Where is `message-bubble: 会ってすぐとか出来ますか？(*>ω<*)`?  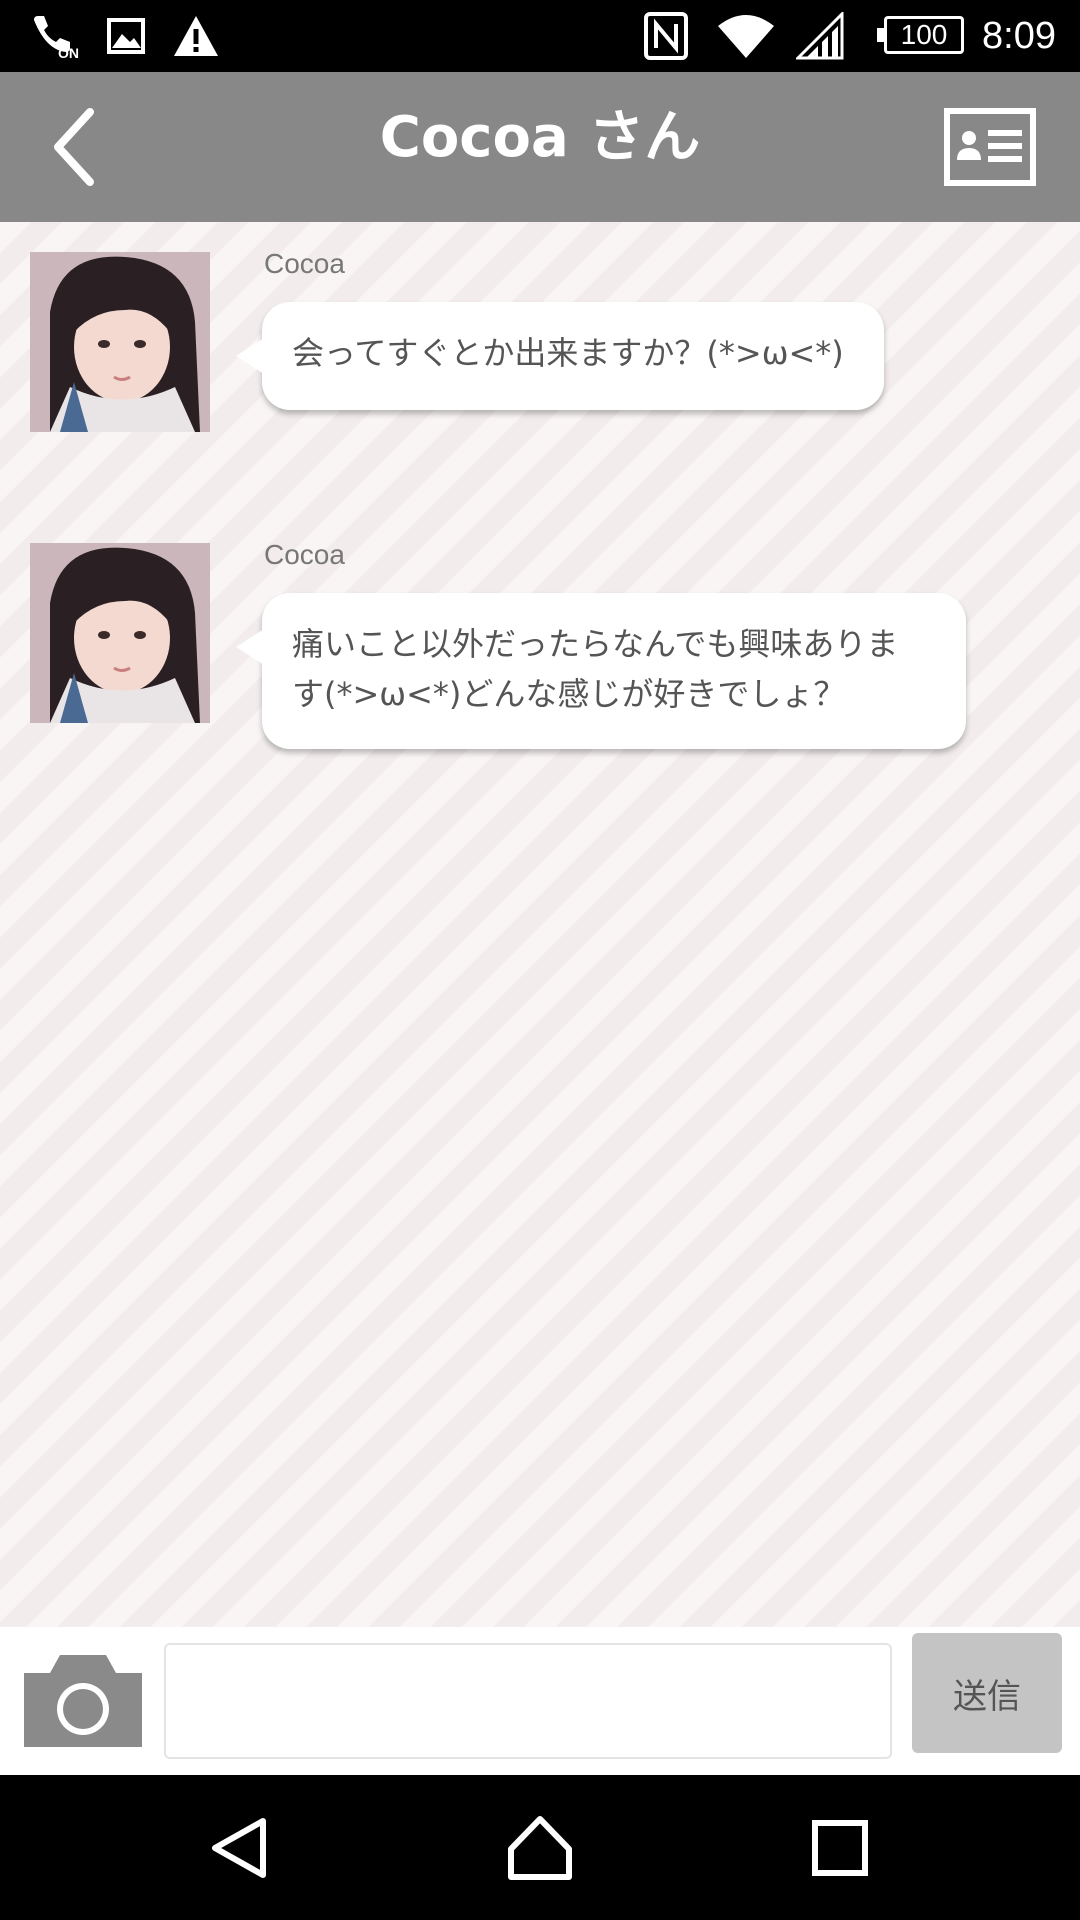 message-bubble: 会ってすぐとか出来ますか？(*>ω<*) is located at coordinates (560, 356).